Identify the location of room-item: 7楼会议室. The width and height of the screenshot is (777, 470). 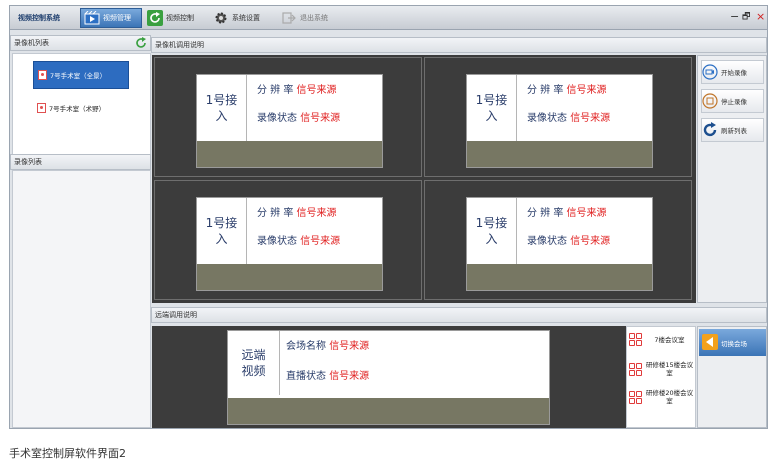
(662, 339).